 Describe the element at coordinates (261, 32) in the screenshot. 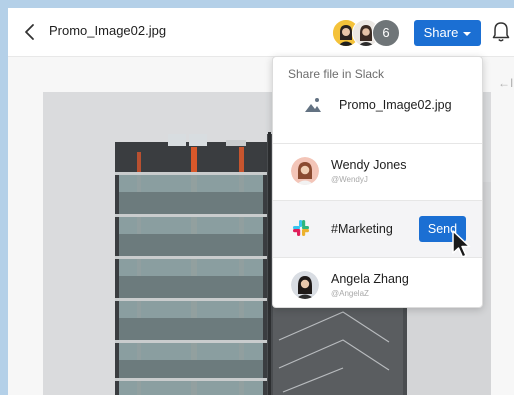

I see `top-bar: Promo_Image02.jpg 6 Share` at that location.